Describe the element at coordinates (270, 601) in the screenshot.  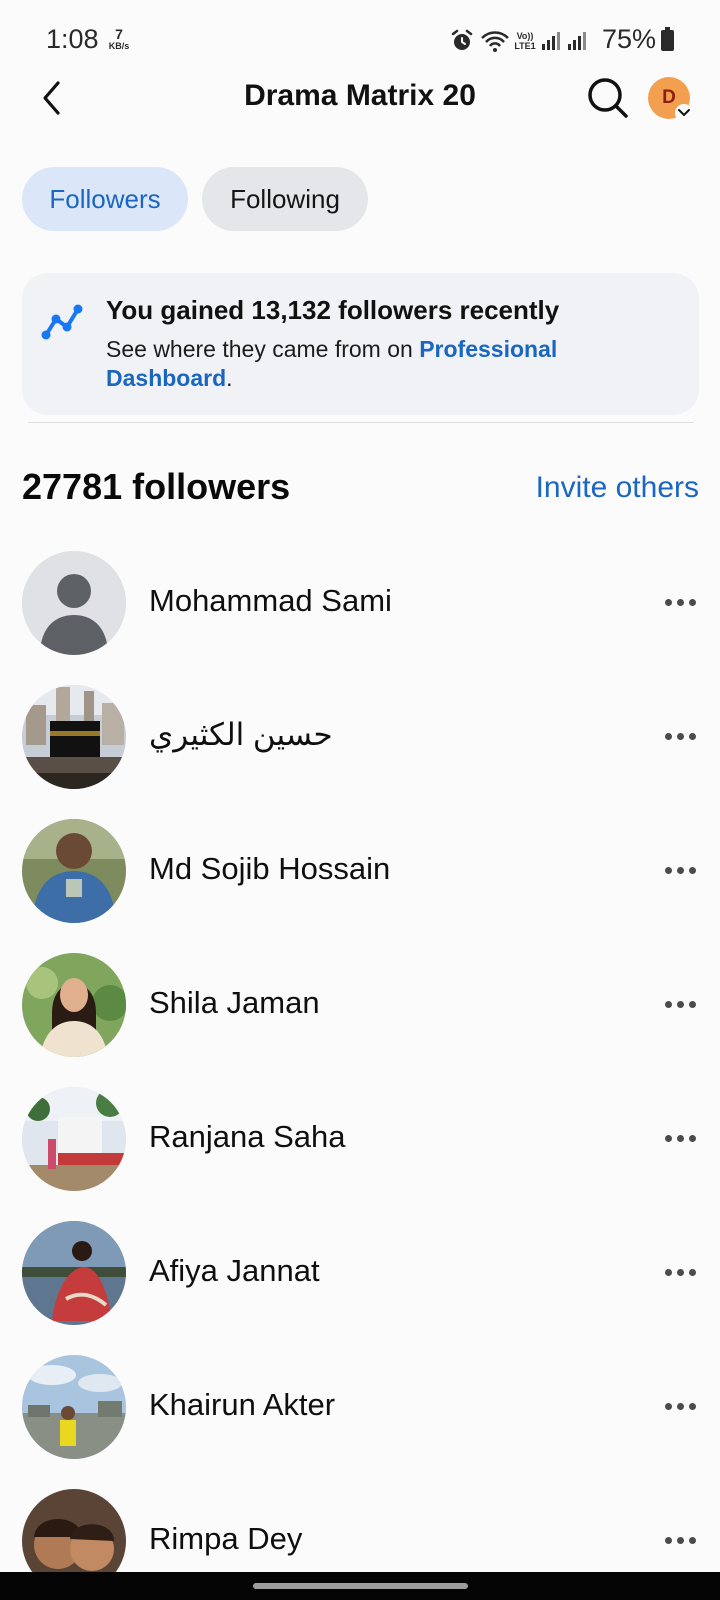
I see `follower-name: Mohammad Sami` at that location.